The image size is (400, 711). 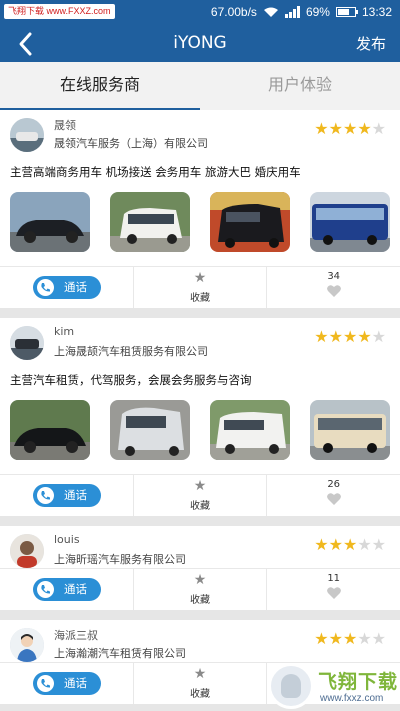 What do you see at coordinates (100, 86) in the screenshot?
I see `tab-online-providers: 在线服务商` at bounding box center [100, 86].